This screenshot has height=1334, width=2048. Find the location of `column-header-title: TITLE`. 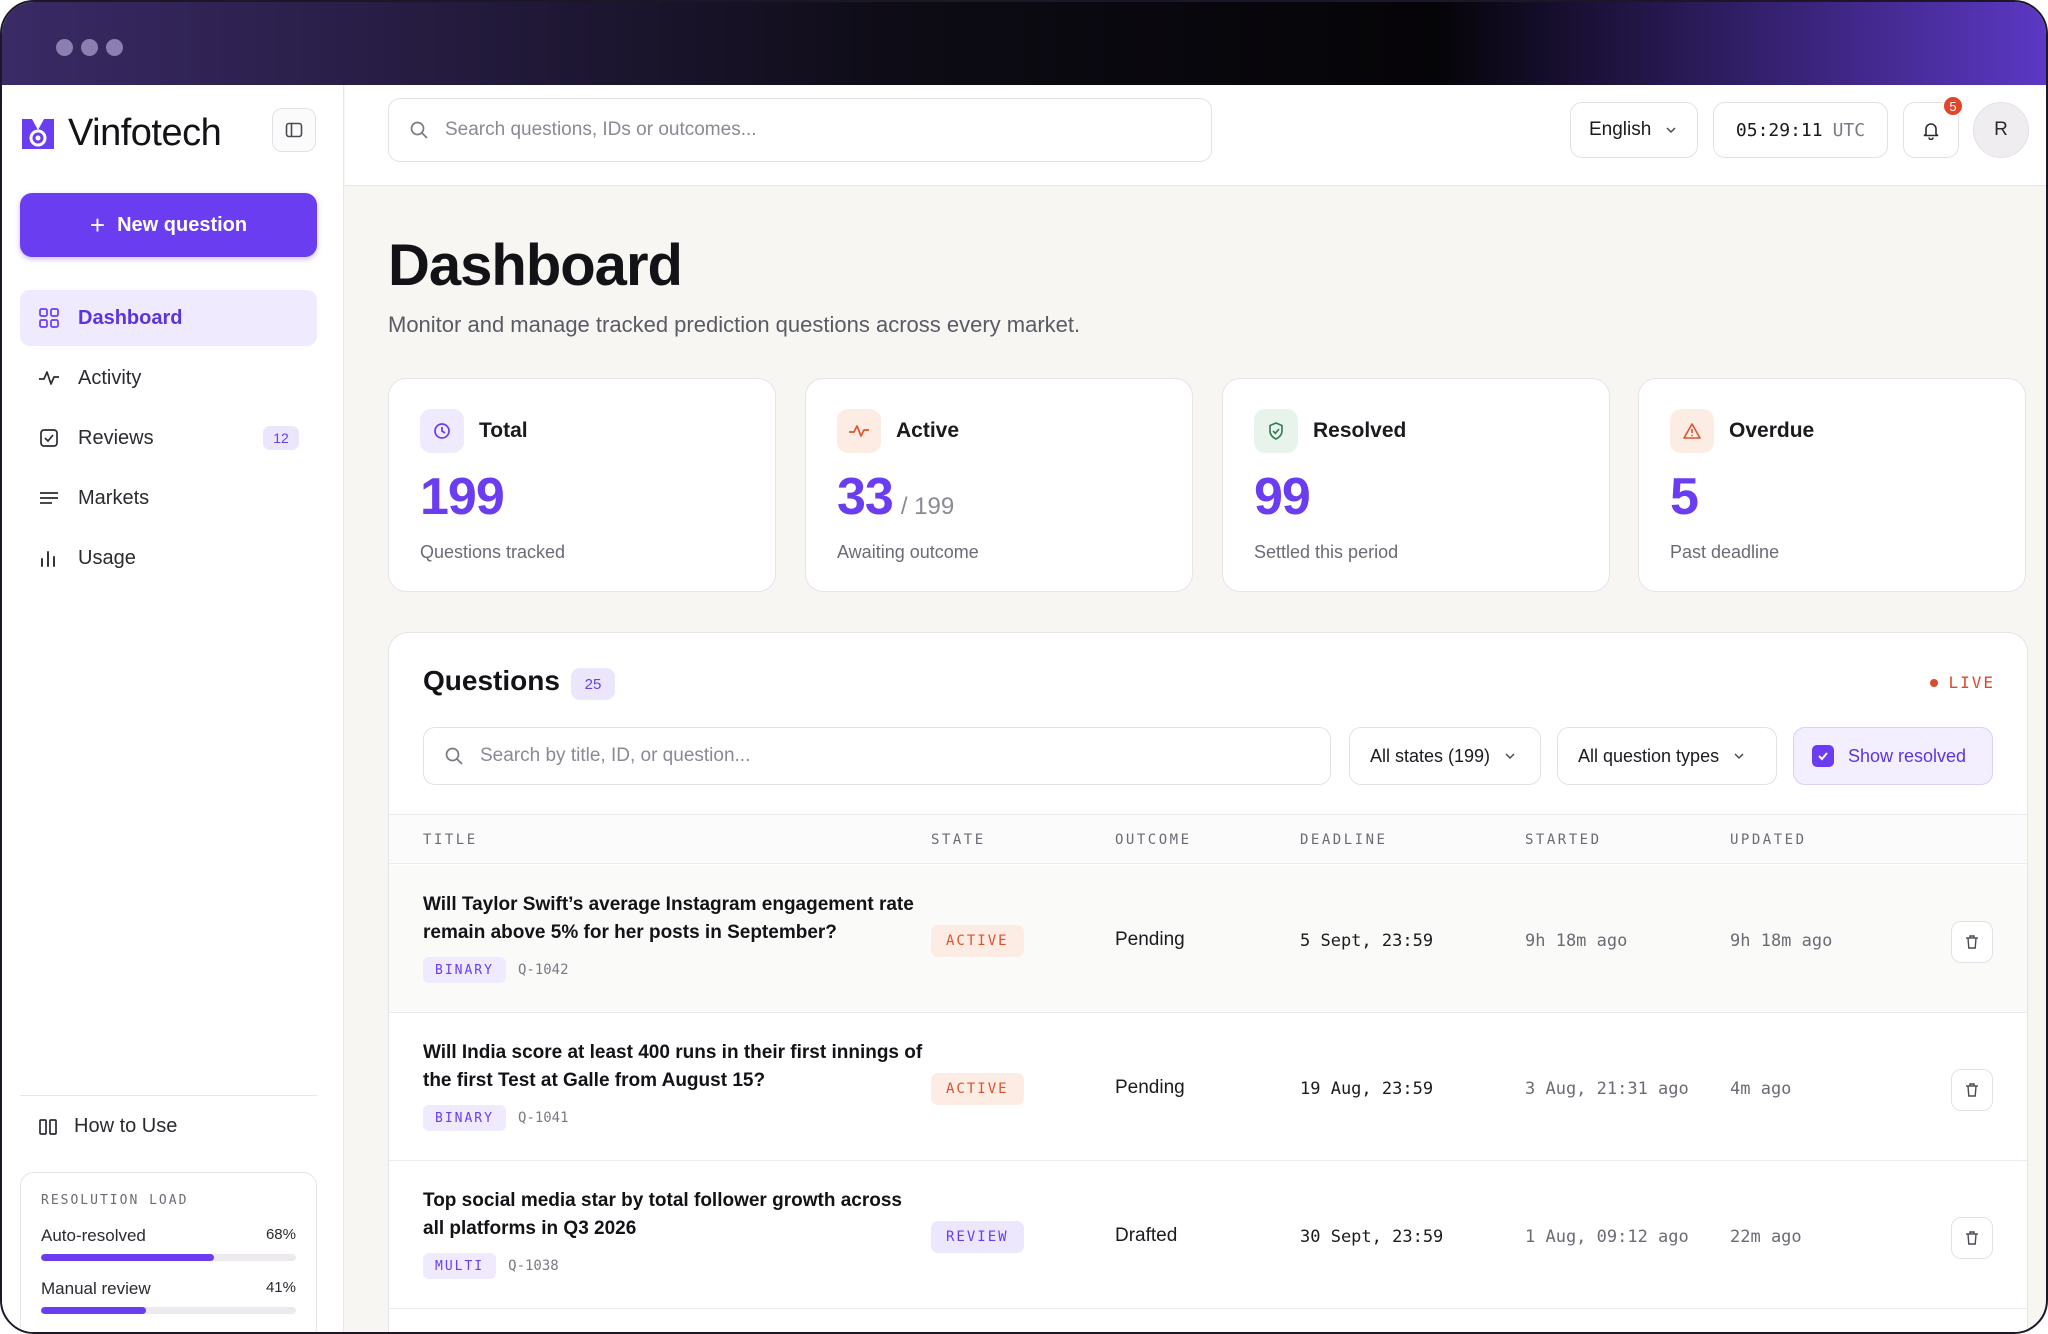

column-header-title: TITLE is located at coordinates (450, 840).